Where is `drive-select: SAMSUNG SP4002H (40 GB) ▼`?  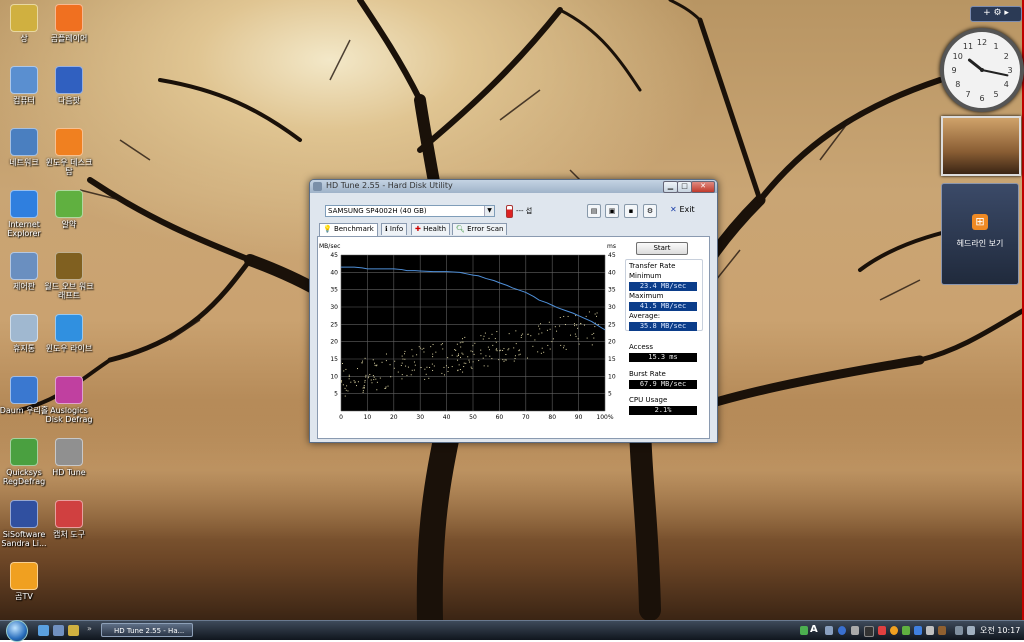 drive-select: SAMSUNG SP4002H (40 GB) ▼ is located at coordinates (410, 211).